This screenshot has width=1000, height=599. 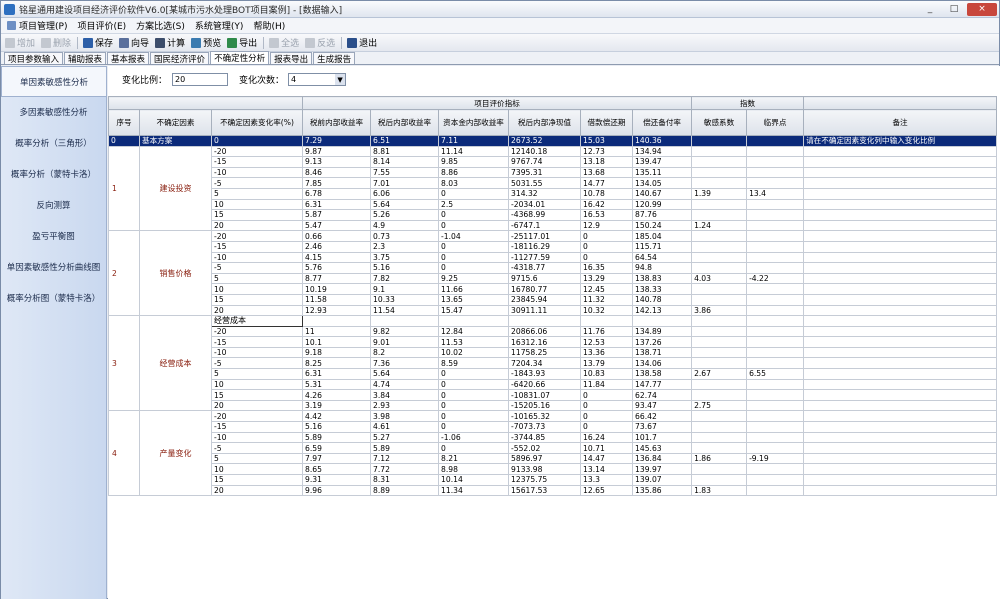 What do you see at coordinates (607, 490) in the screenshot?
I see `table-cell: 12.65` at bounding box center [607, 490].